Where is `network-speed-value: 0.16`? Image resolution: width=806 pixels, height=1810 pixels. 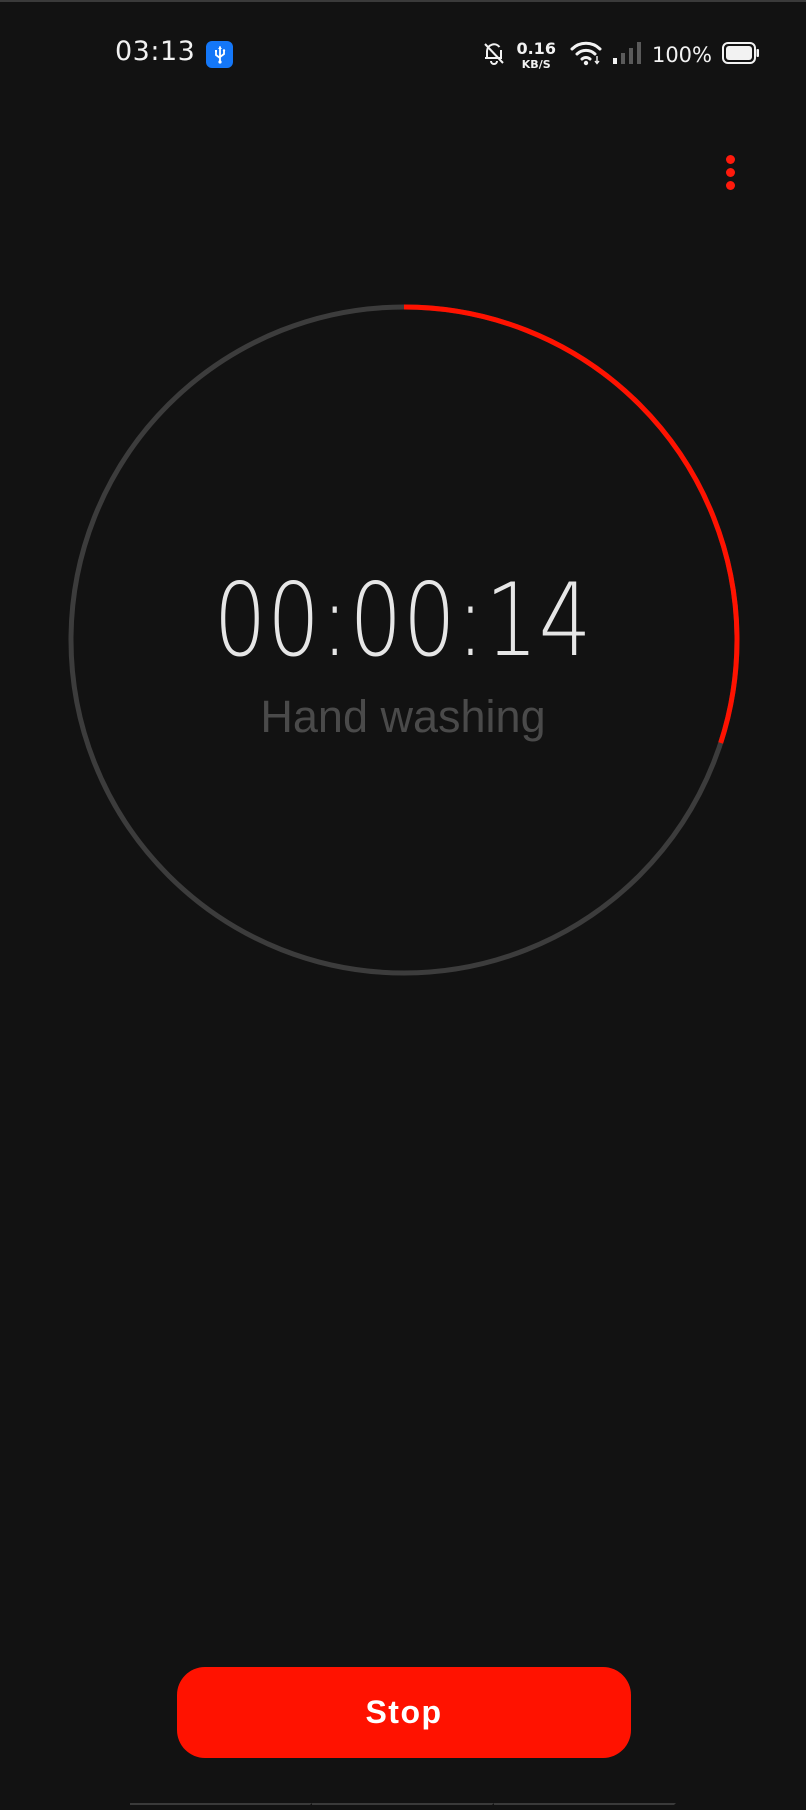 network-speed-value: 0.16 is located at coordinates (536, 48).